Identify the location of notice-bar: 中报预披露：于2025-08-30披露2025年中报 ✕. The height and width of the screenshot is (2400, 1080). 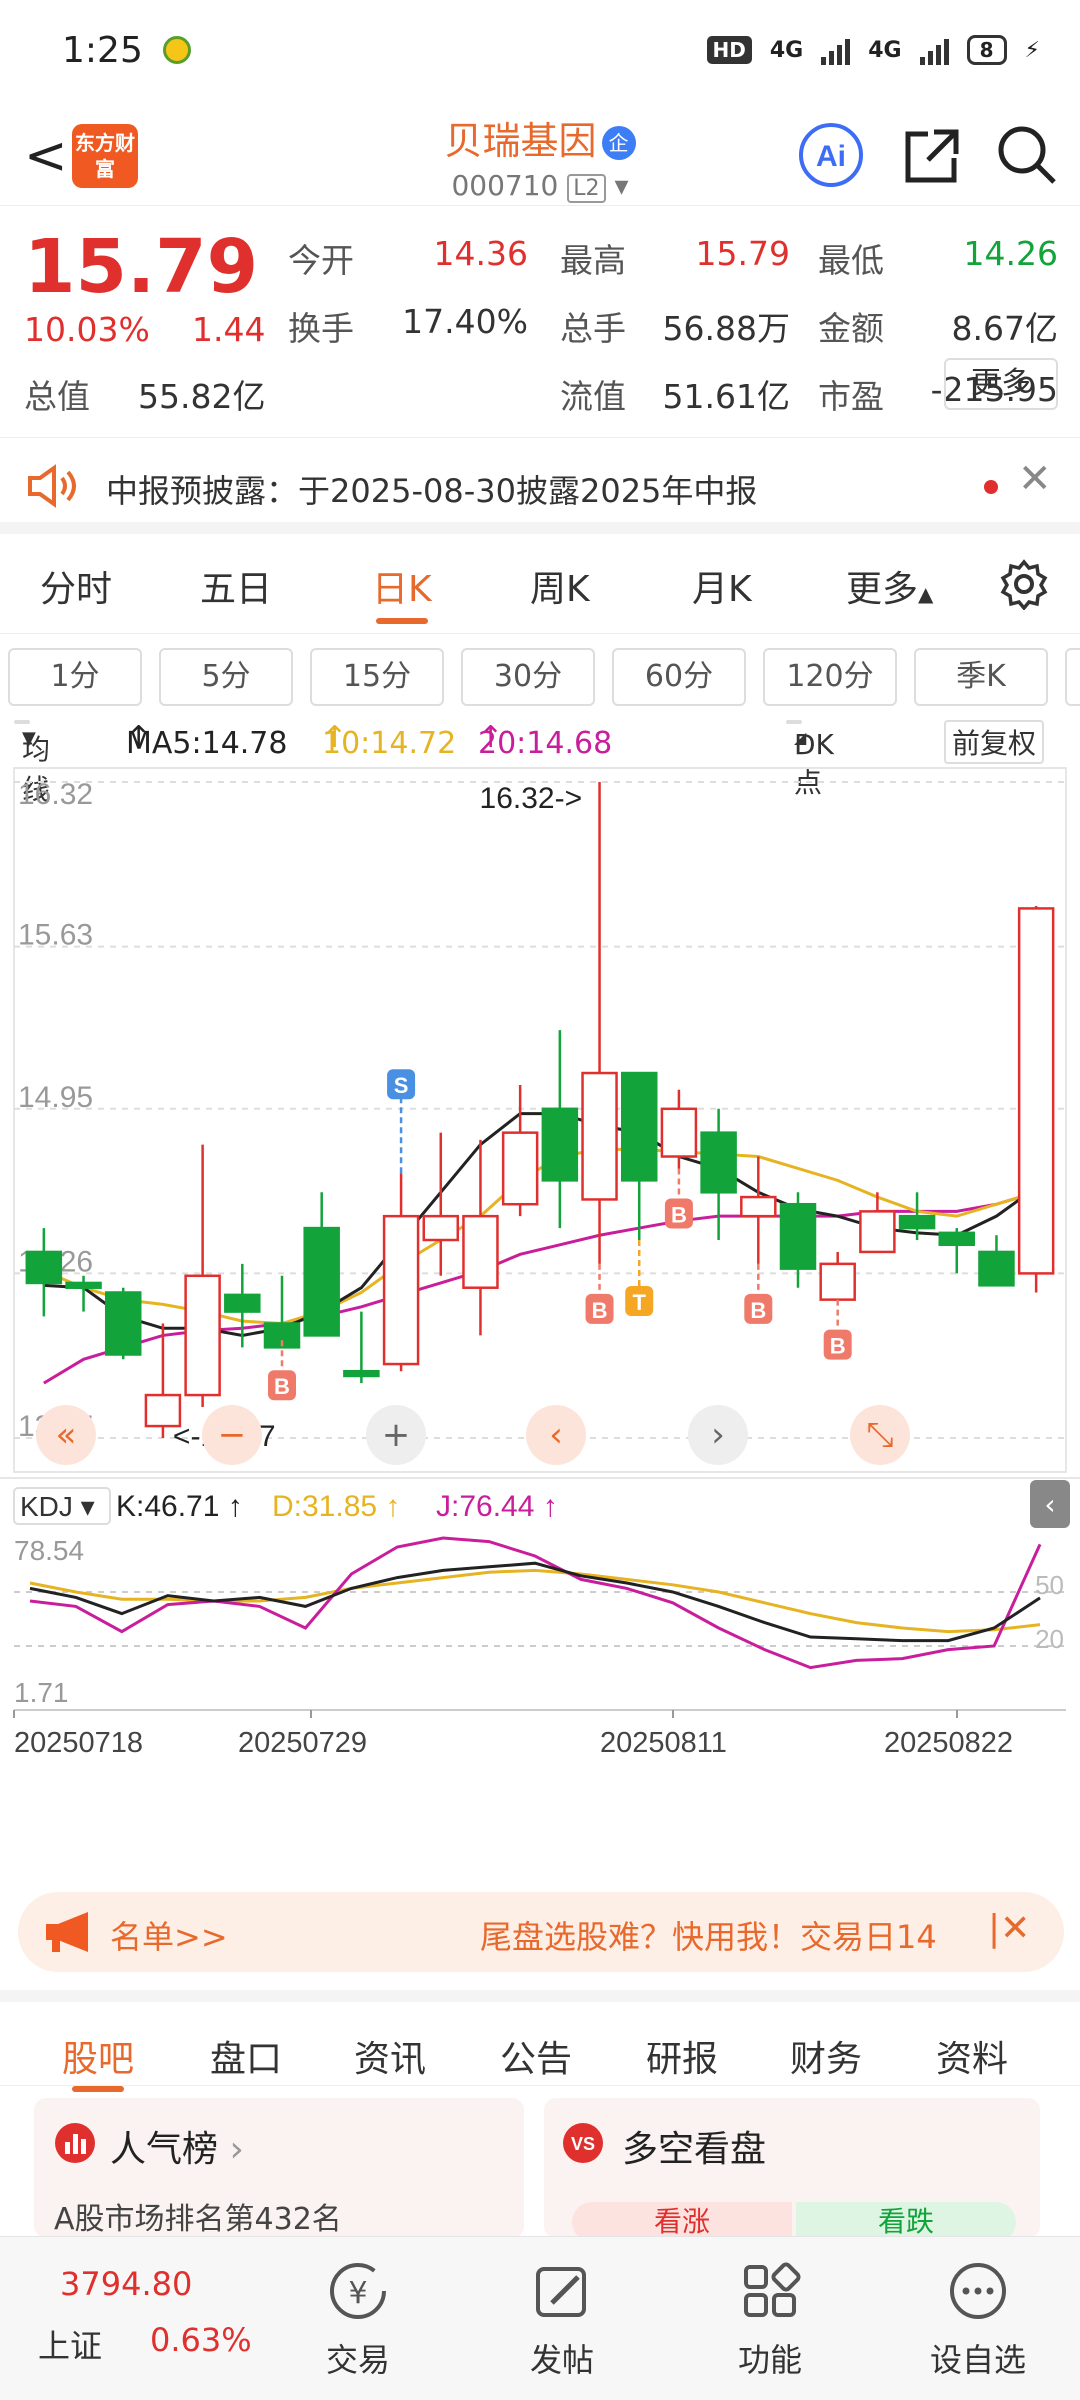
(540, 486).